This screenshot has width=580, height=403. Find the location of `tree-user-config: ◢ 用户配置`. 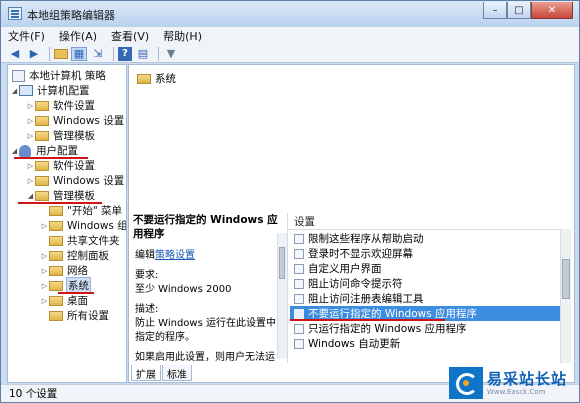

tree-user-config: ◢ 用户配置 is located at coordinates (44, 150).